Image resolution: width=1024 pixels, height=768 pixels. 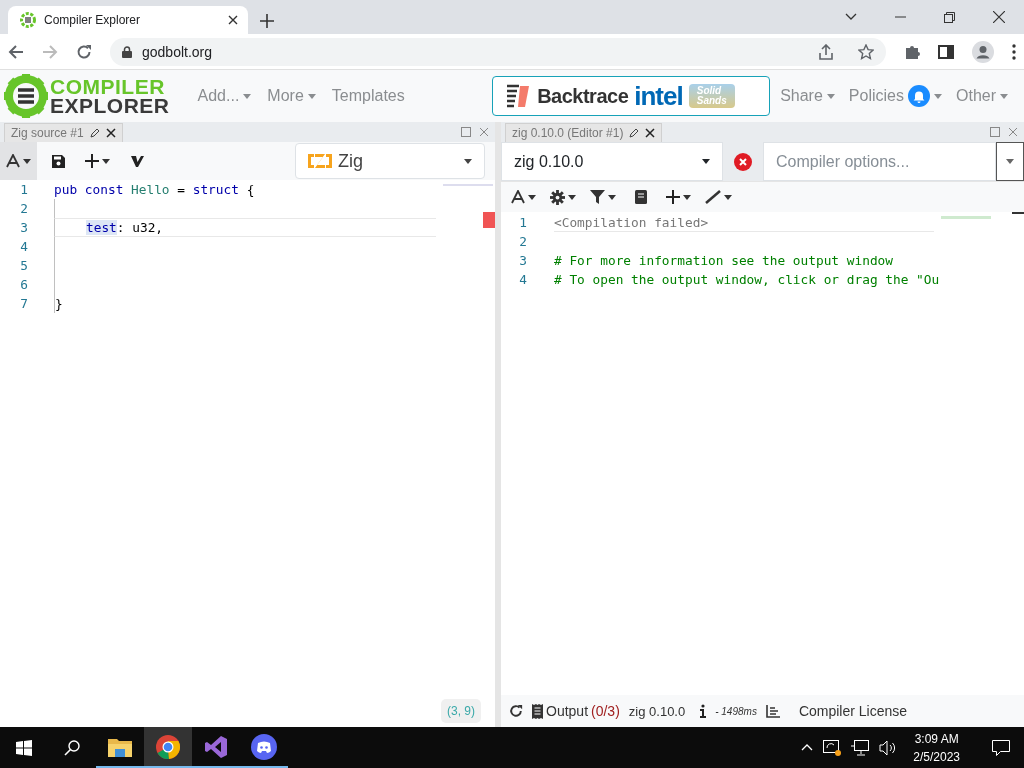 What do you see at coordinates (772, 711) in the screenshot?
I see `bar-chart-icon` at bounding box center [772, 711].